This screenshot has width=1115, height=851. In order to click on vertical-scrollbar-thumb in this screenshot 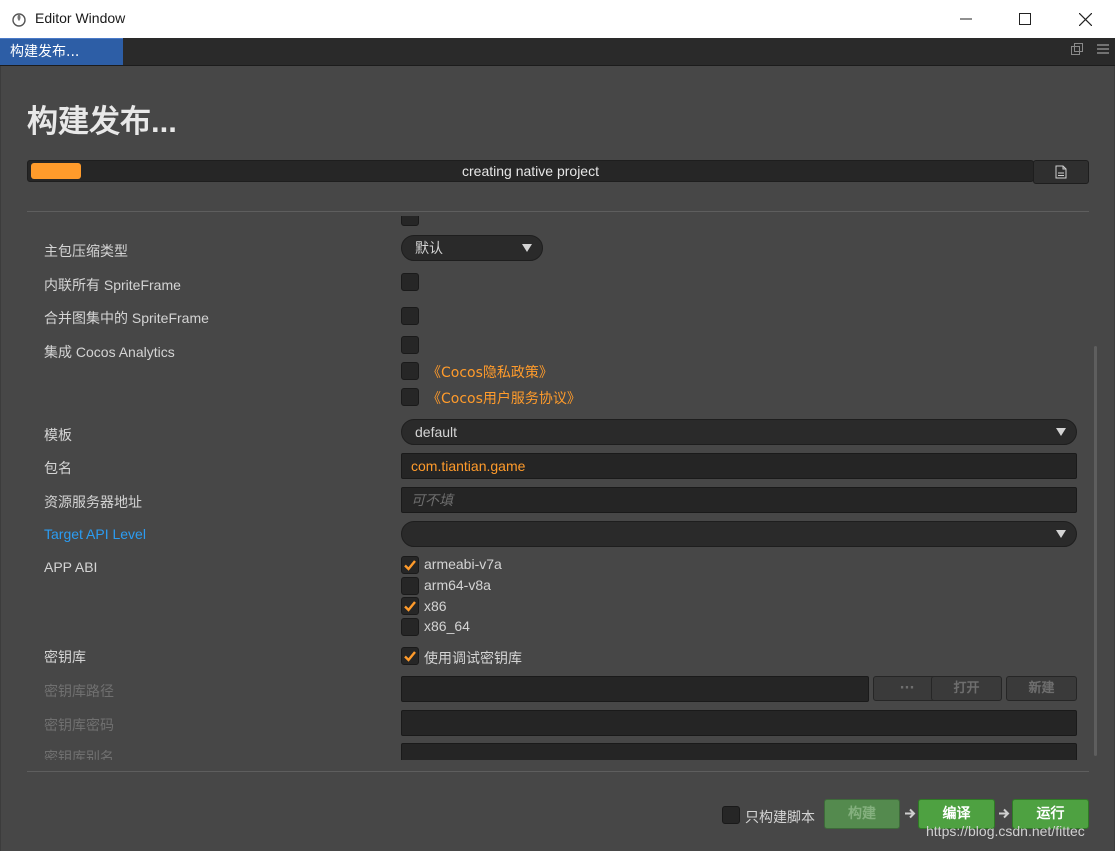, I will do `click(1095, 551)`.